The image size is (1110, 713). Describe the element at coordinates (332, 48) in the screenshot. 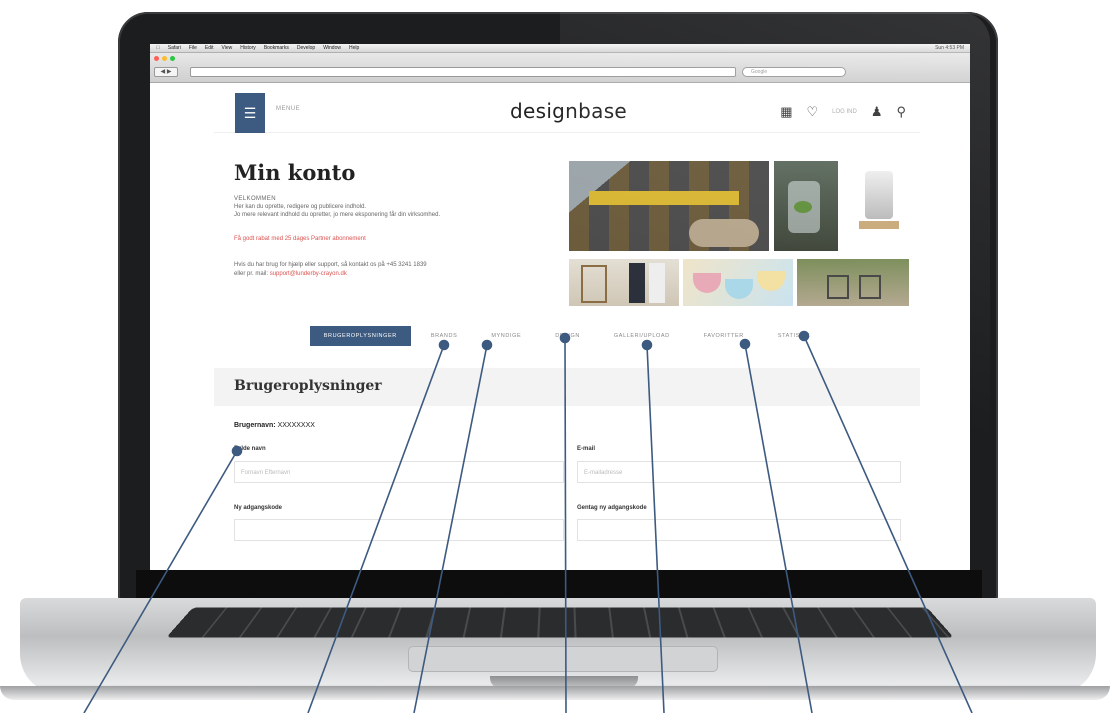

I see `menu-window: Window` at that location.